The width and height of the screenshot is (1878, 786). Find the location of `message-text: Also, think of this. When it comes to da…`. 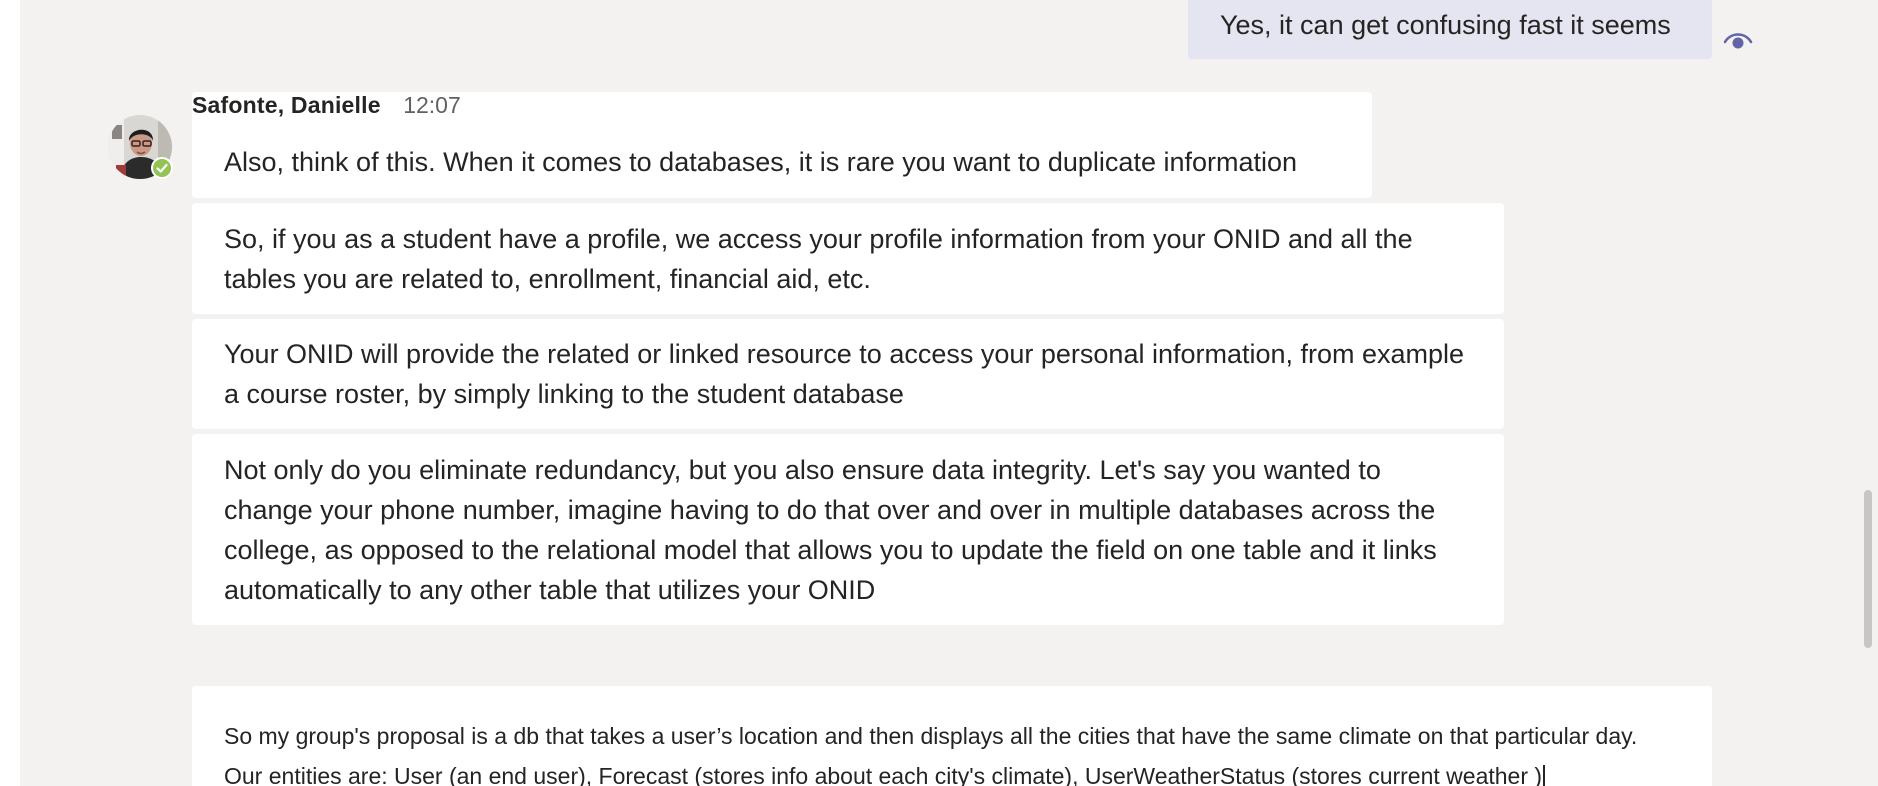

message-text: Also, think of this. When it comes to da… is located at coordinates (761, 162).